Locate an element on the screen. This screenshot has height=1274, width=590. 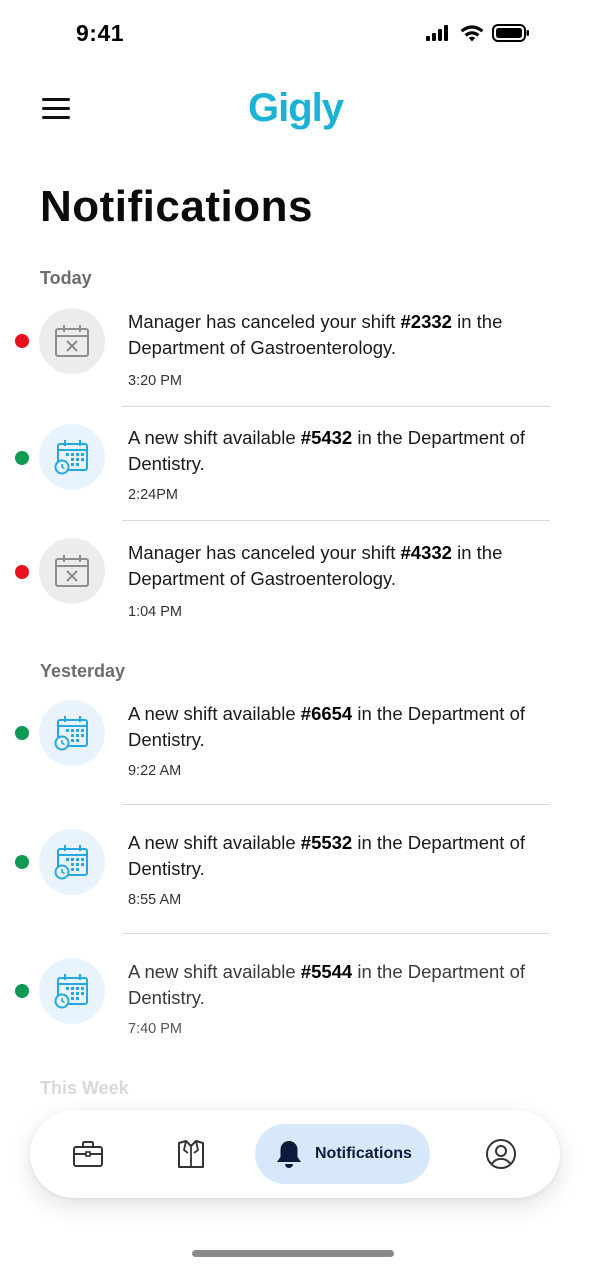
battery-icon is located at coordinates (510, 33).